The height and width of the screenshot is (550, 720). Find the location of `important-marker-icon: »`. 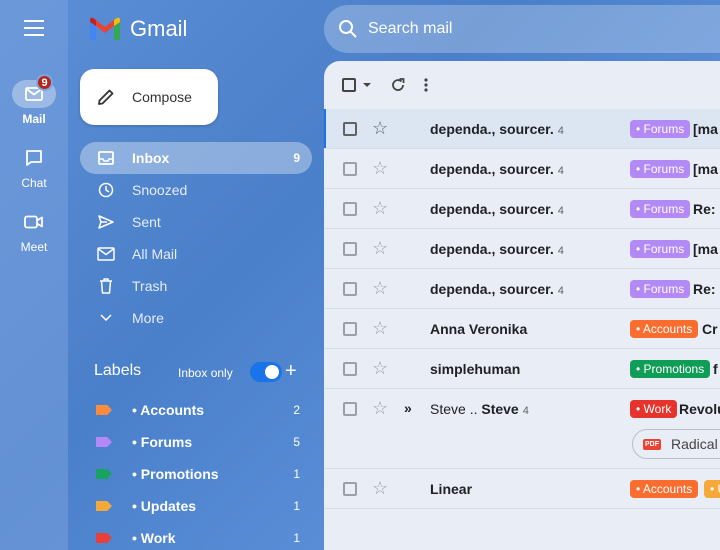

important-marker-icon: » is located at coordinates (408, 408).